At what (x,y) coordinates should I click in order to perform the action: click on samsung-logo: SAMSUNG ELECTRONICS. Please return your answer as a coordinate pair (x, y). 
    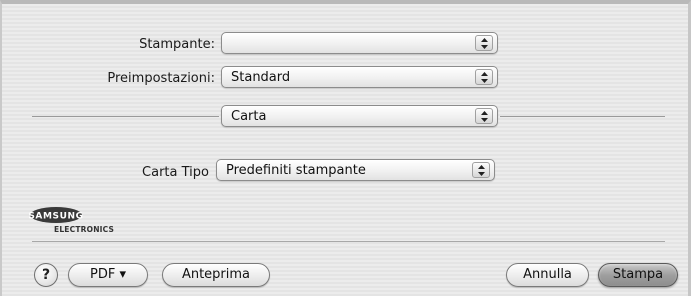
    Looking at the image, I should click on (93, 220).